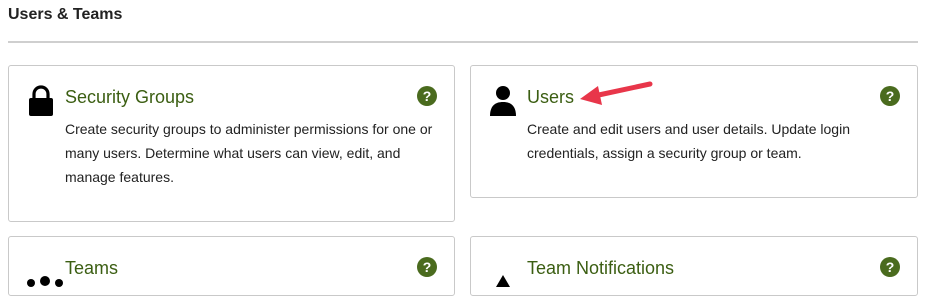 The height and width of the screenshot is (296, 926). What do you see at coordinates (91, 268) in the screenshot?
I see `teams-link: Teams` at bounding box center [91, 268].